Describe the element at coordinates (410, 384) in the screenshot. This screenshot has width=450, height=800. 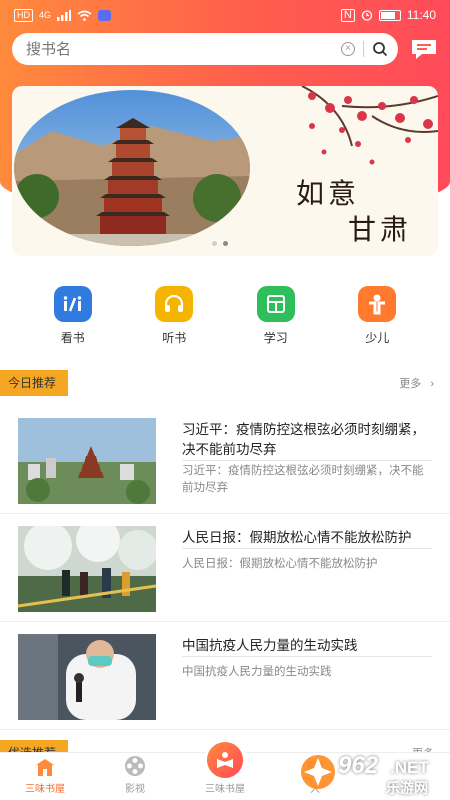
I see `more-label: 更多` at that location.